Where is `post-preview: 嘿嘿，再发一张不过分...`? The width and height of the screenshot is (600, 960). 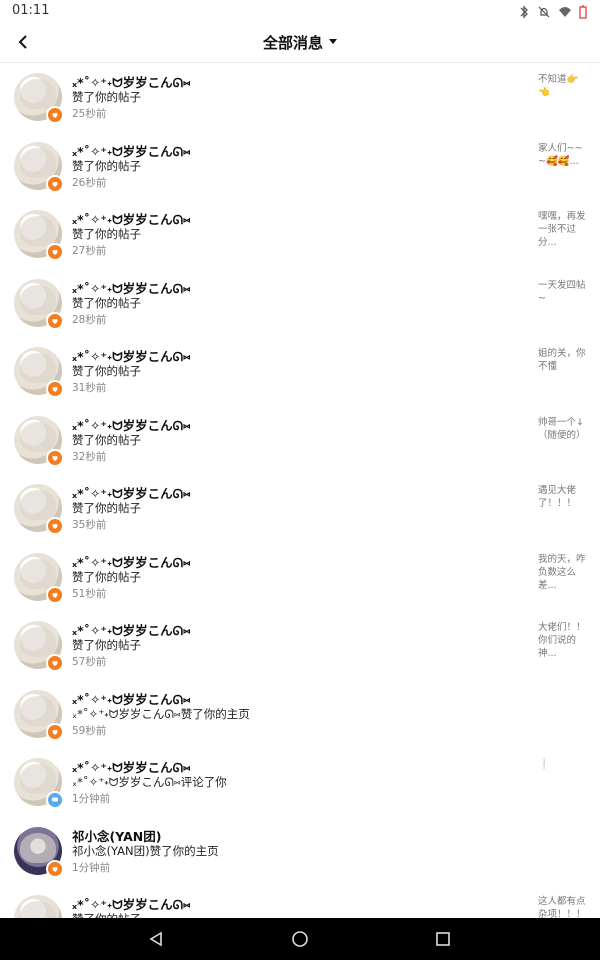
post-preview: 嘿嘿，再发一张不过分... is located at coordinates (562, 229).